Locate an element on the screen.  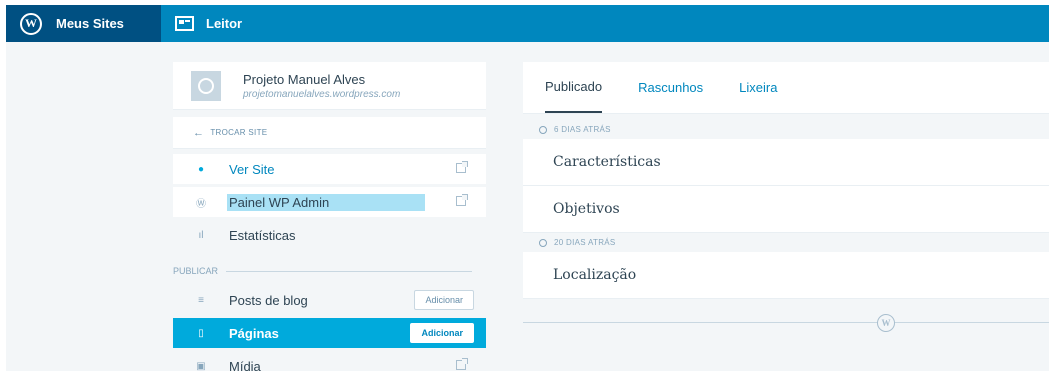
sidebar-item-media: ▣ Mídia is located at coordinates (329, 361).